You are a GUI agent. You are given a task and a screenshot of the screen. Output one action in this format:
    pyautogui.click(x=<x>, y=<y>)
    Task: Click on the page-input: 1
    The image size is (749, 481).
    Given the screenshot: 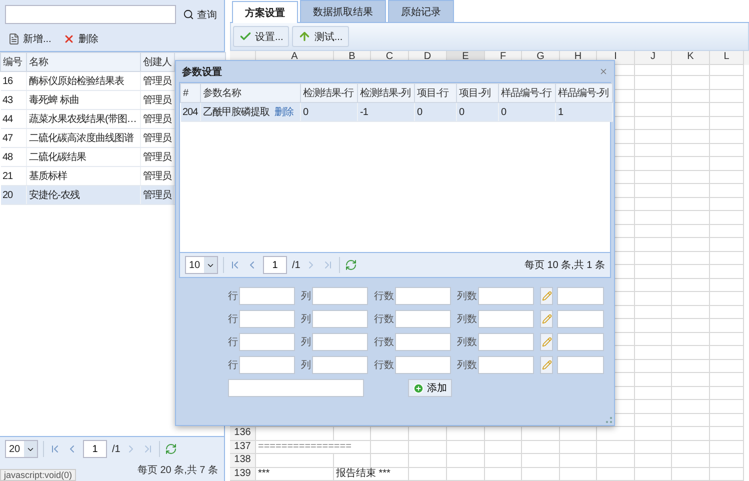 What is the action you would take?
    pyautogui.click(x=275, y=265)
    